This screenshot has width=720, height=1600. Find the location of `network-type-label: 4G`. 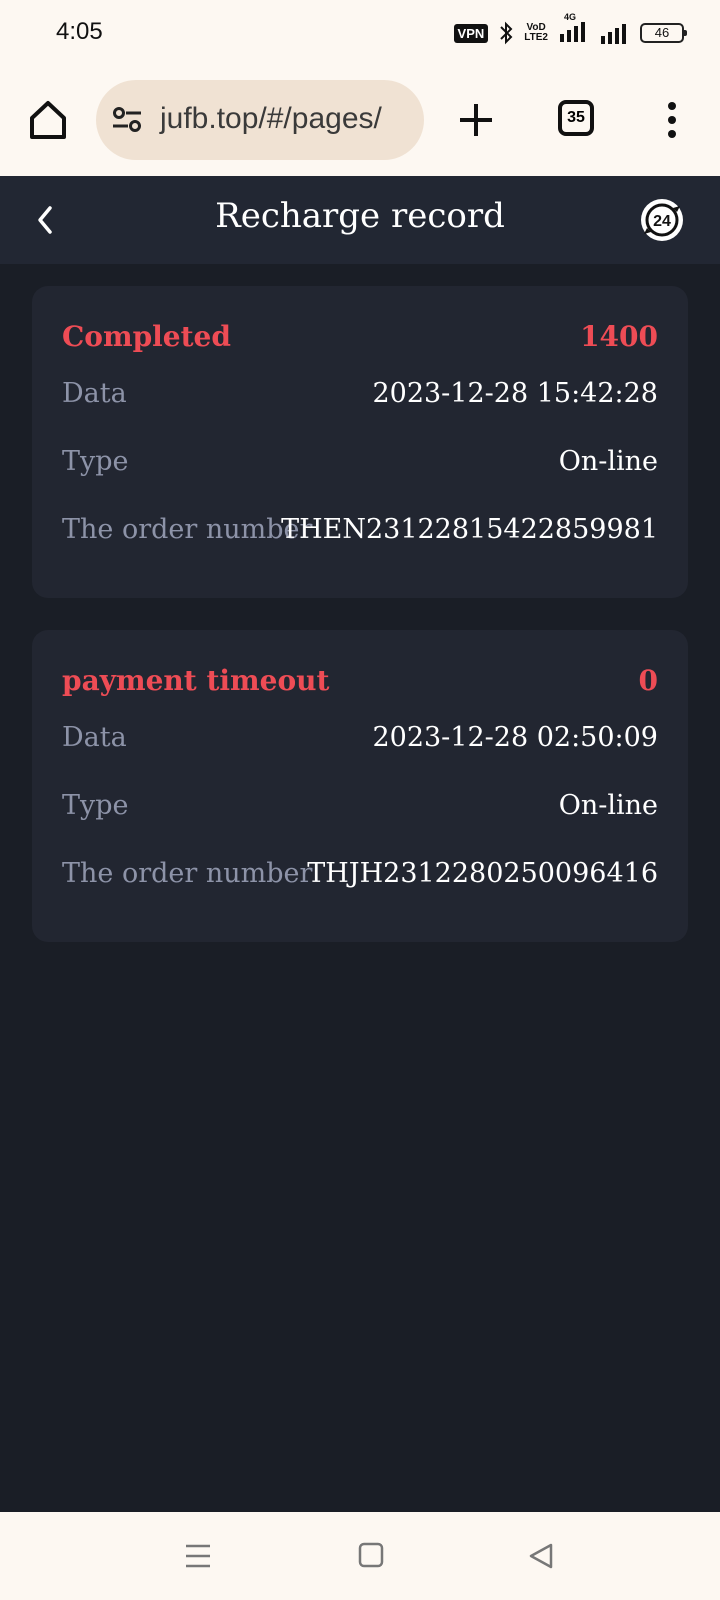

network-type-label: 4G is located at coordinates (570, 17).